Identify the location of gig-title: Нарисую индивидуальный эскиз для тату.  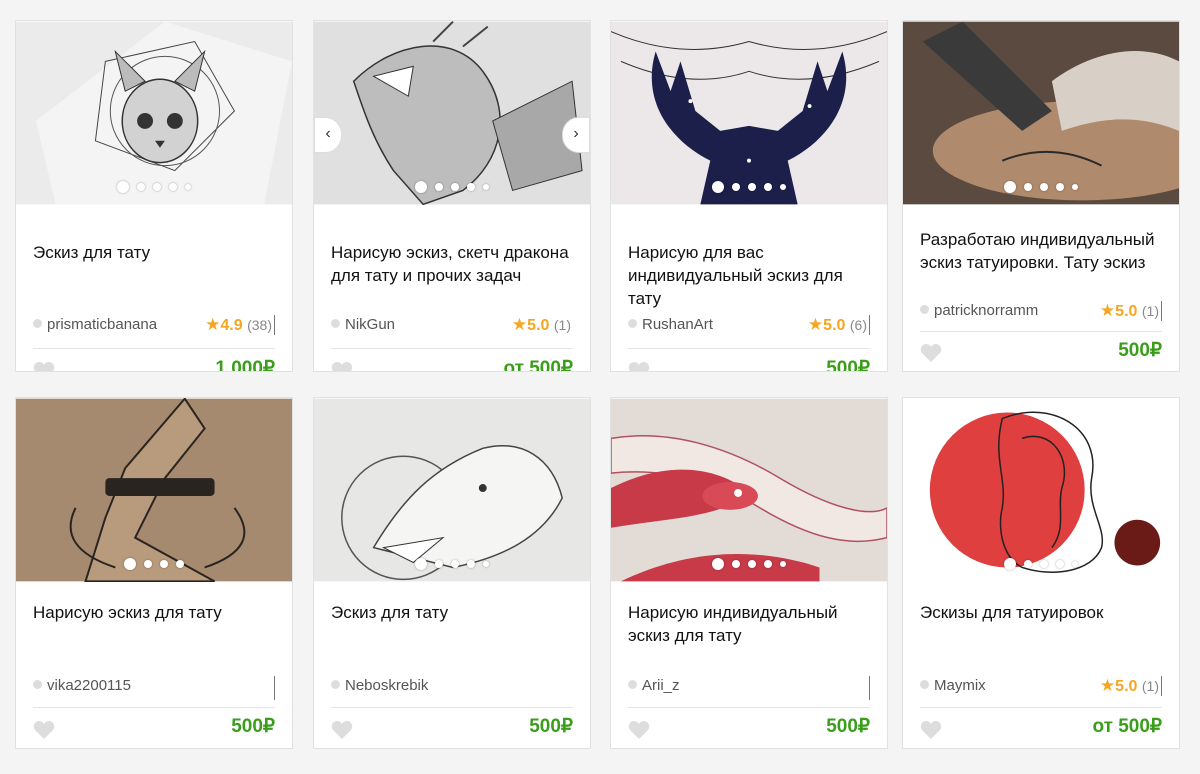
(750, 624).